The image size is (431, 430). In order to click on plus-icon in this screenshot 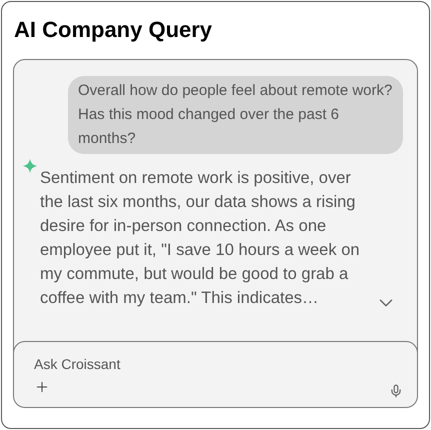, I will do `click(42, 387)`.